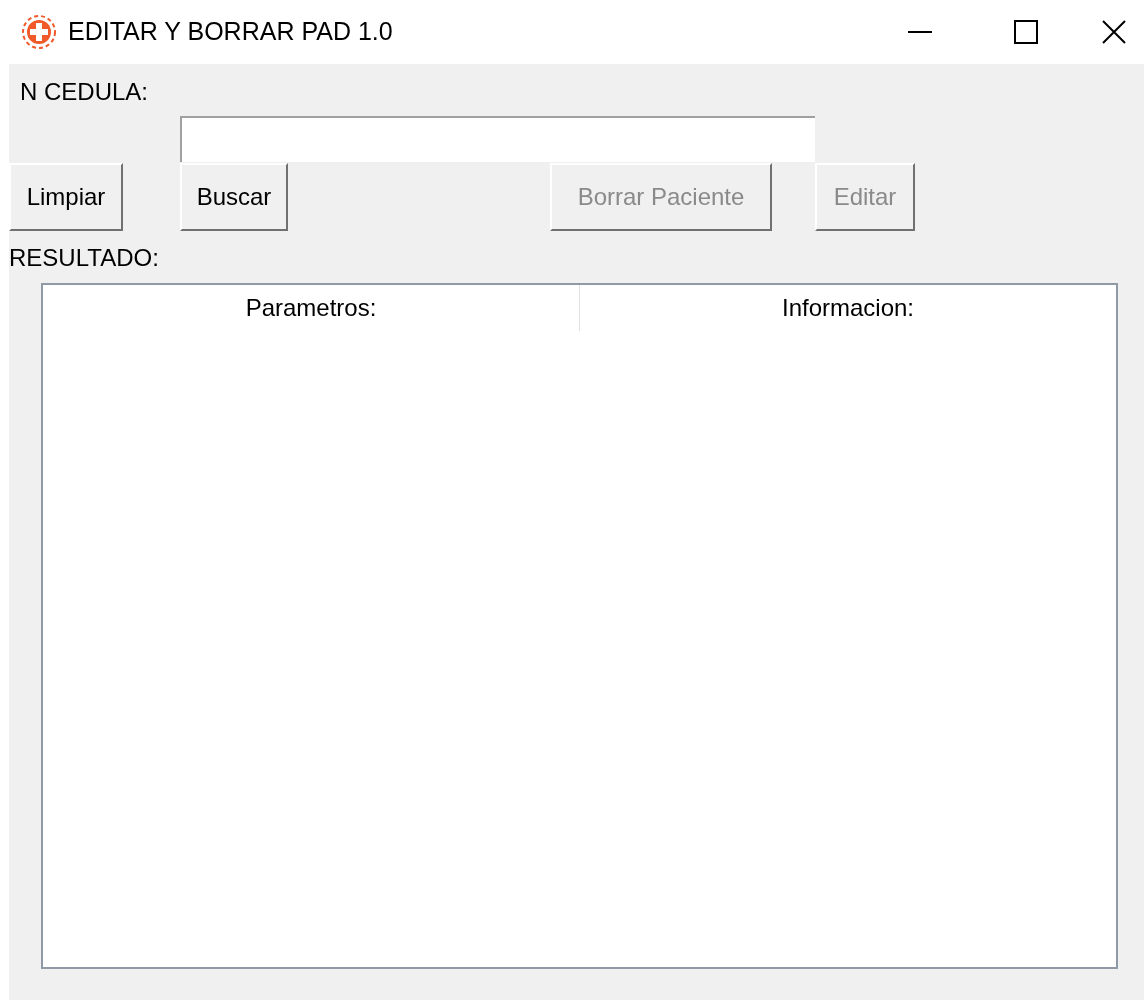  I want to click on minimize-icon, so click(920, 32).